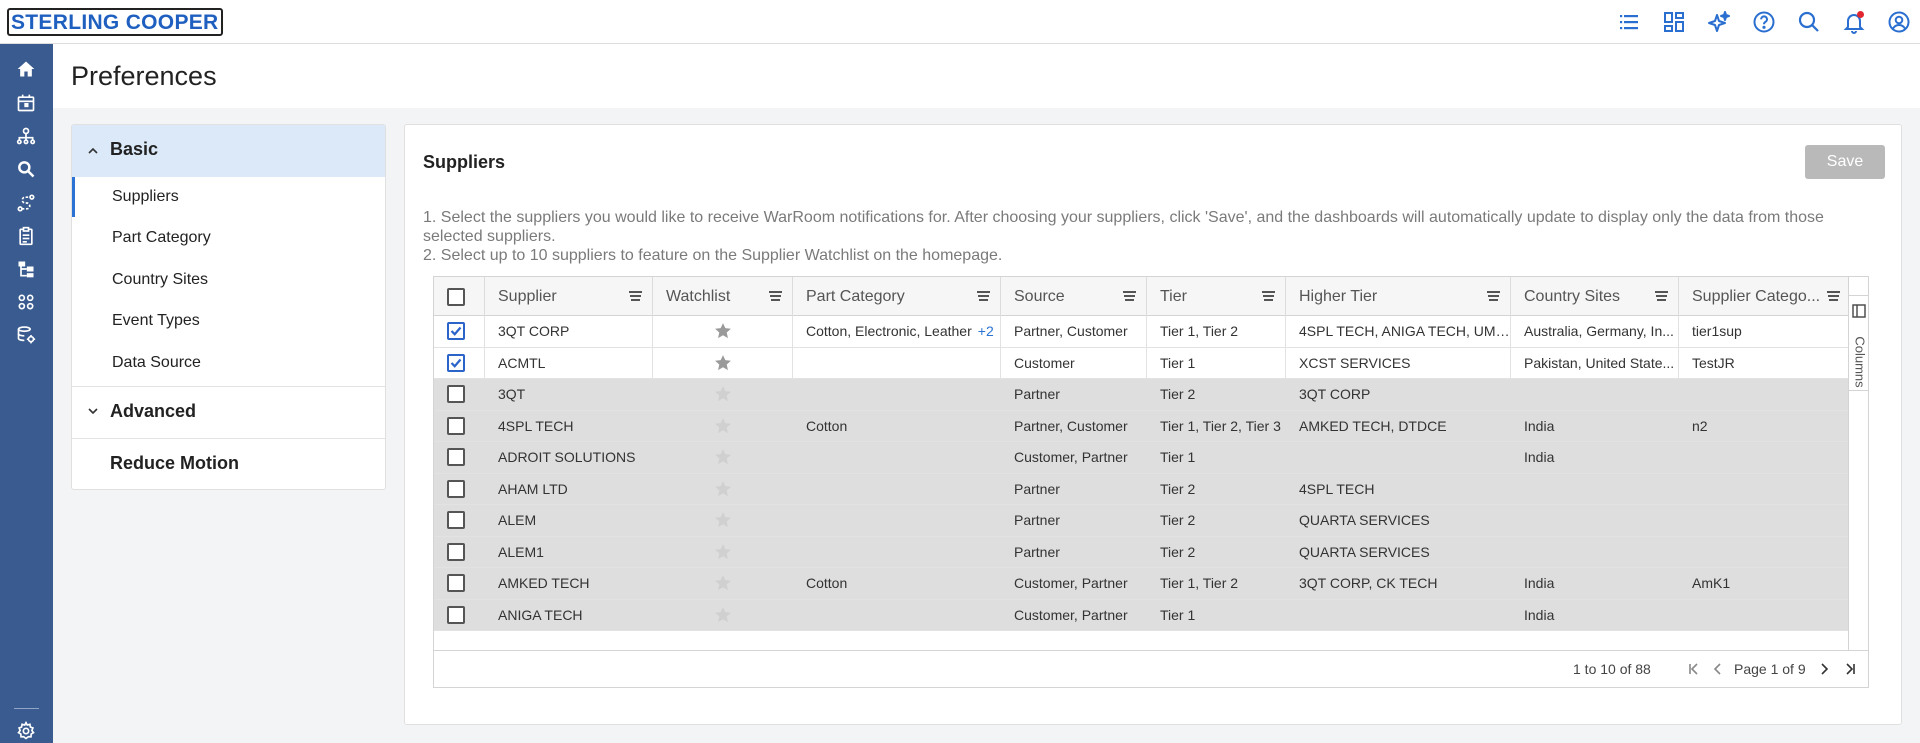 This screenshot has height=743, width=1920. What do you see at coordinates (115, 22) in the screenshot?
I see `app-logo: STERLING COOPER` at bounding box center [115, 22].